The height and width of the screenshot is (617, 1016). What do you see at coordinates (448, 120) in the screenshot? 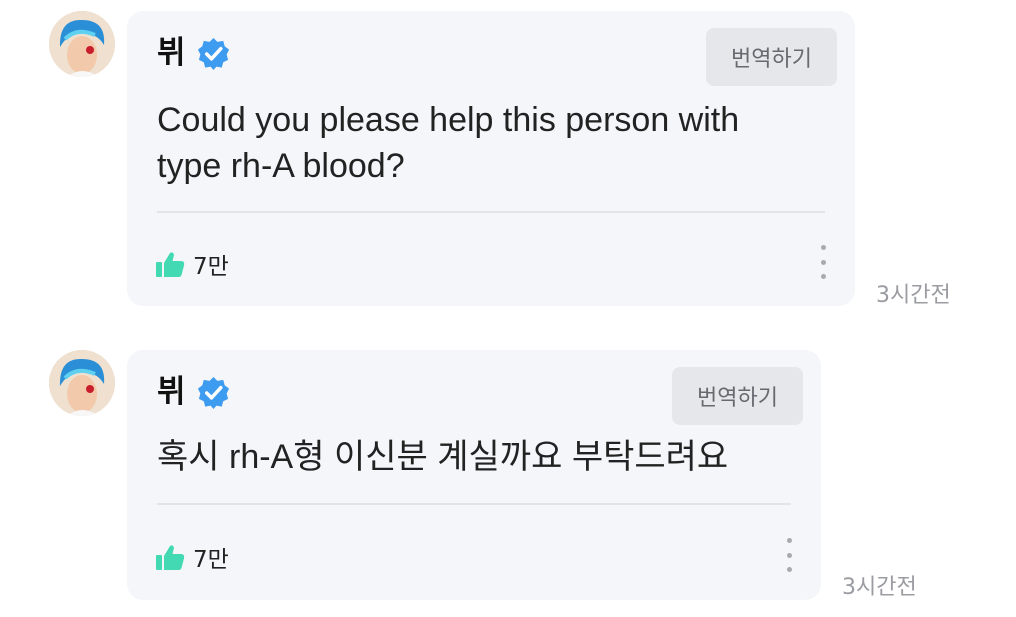
I see `comment-line: Could you please help this person with` at bounding box center [448, 120].